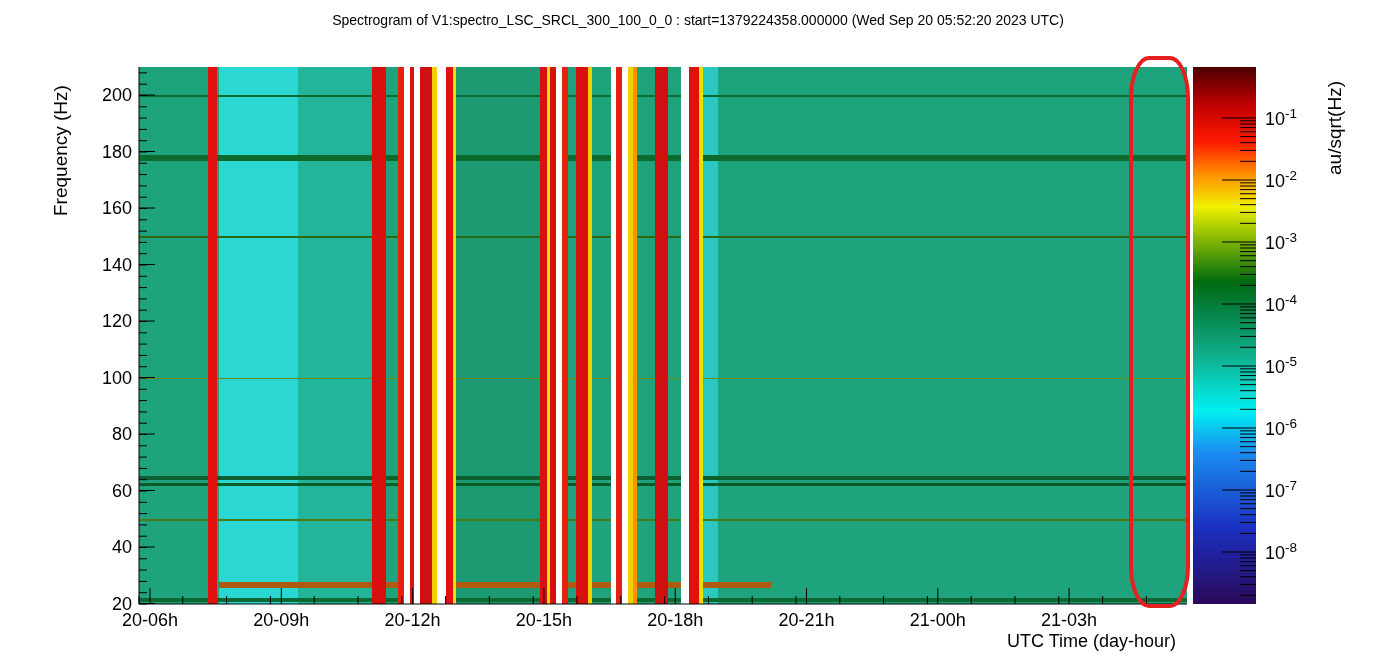 The width and height of the screenshot is (1396, 672). What do you see at coordinates (116, 95) in the screenshot?
I see `y-tick-label: 200` at bounding box center [116, 95].